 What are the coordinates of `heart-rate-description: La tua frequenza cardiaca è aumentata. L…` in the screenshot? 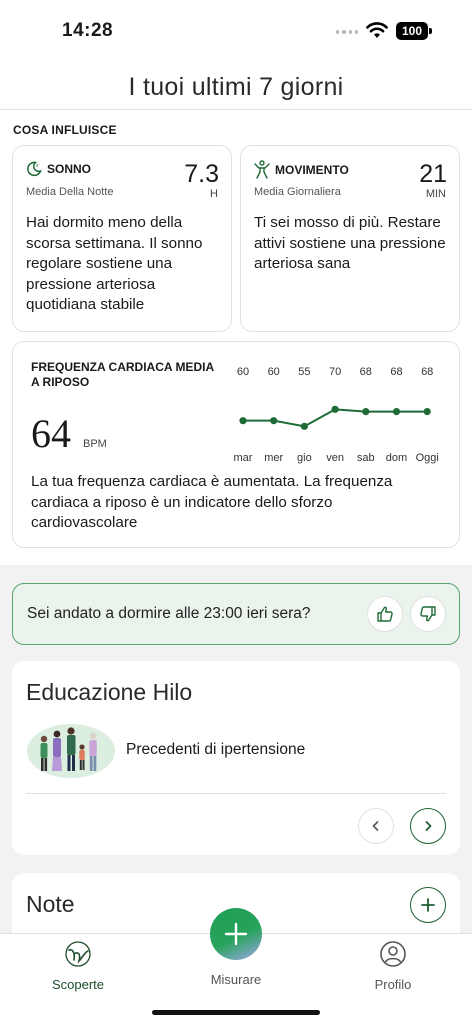 It's located at (212, 502).